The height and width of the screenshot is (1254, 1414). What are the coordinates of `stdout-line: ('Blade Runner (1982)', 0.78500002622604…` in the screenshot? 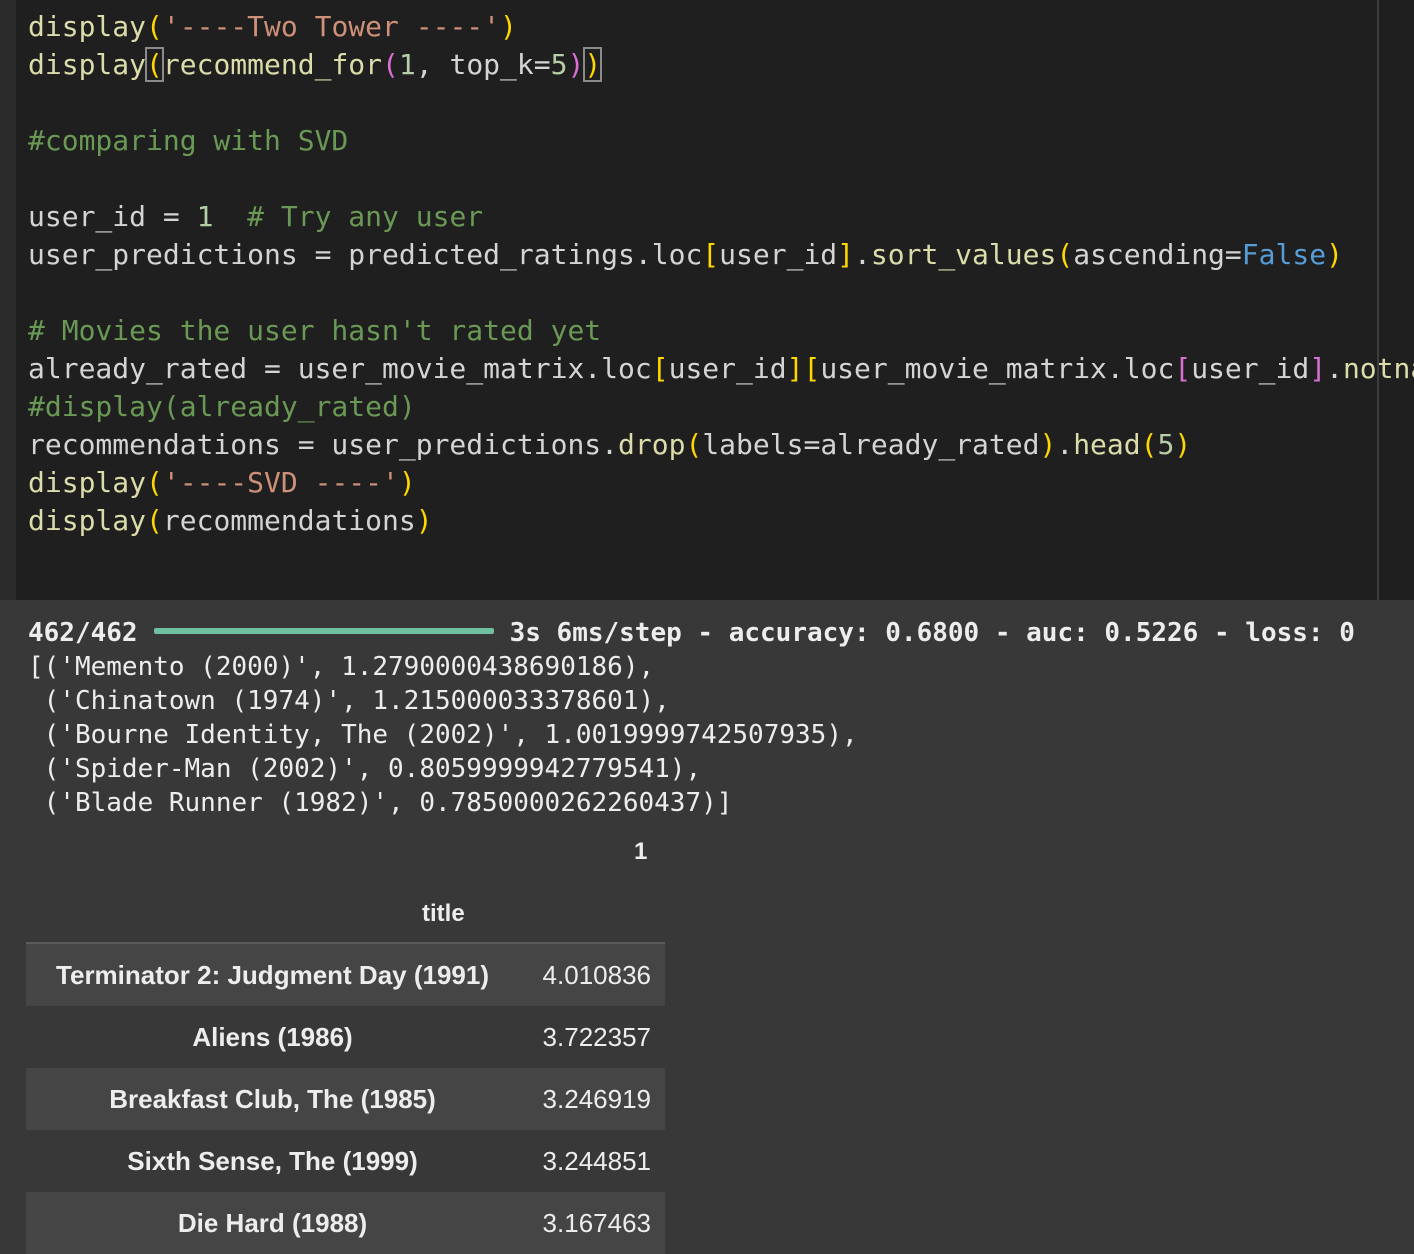 It's located at (380, 803).